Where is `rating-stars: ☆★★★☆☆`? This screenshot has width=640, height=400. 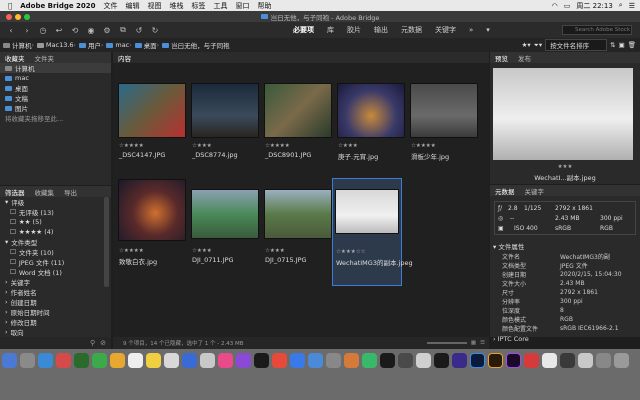 rating-stars: ☆★★★☆☆ is located at coordinates (351, 252).